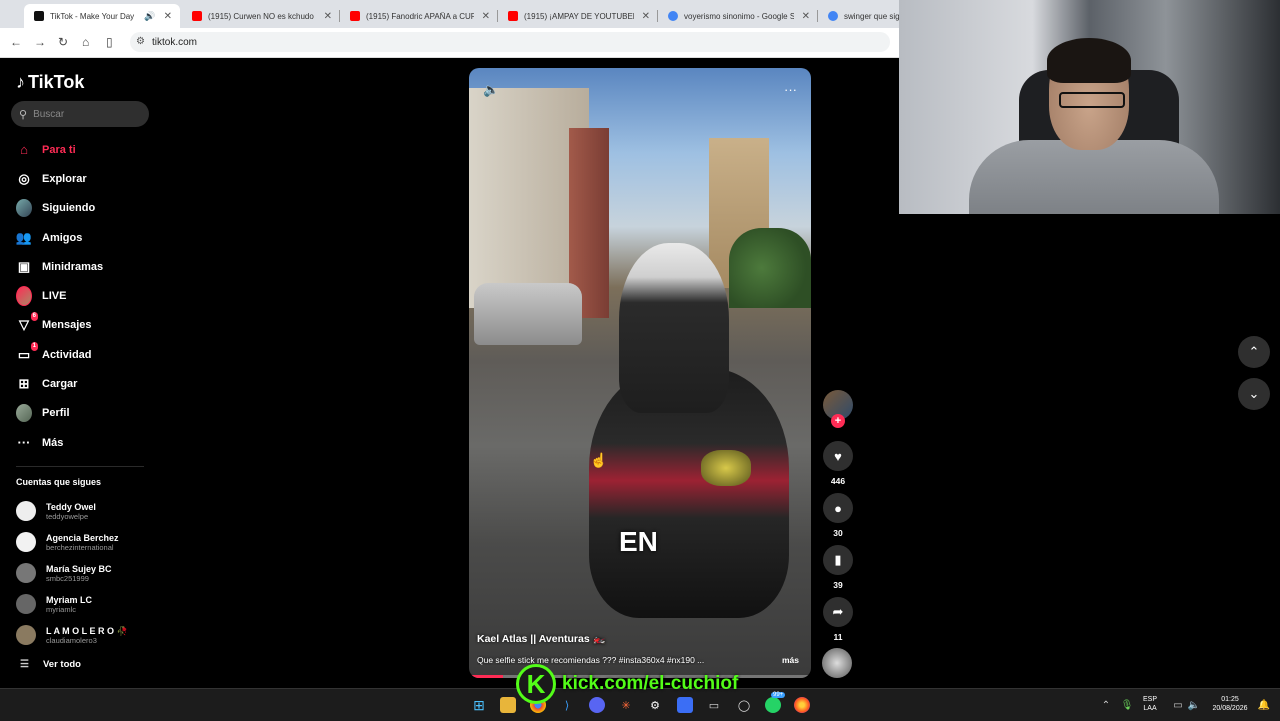  I want to click on notification-bell-icon: 🔔, so click(1264, 705).